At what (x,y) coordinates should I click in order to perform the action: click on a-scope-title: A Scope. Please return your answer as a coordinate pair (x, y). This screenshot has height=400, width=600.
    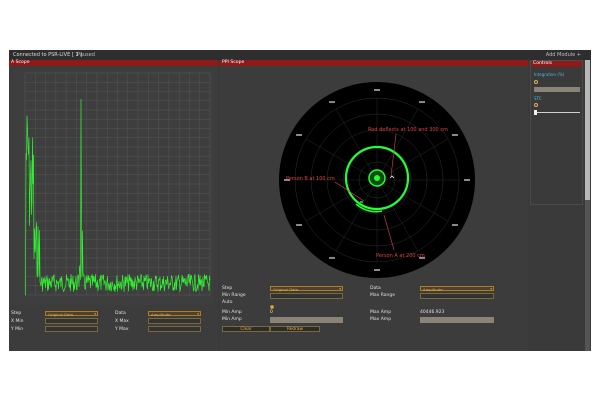
    Looking at the image, I should click on (20, 62).